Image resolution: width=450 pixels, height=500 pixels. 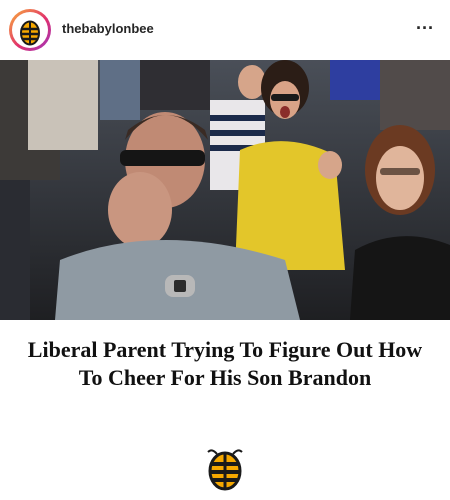 I want to click on post-header: thebabylonbee ···, so click(x=225, y=30).